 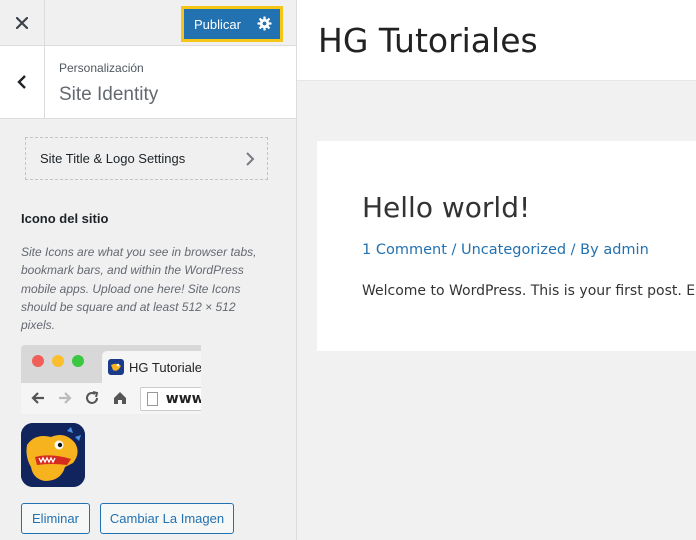 I want to click on logo-settings-label: Site Title & Logo Settings, so click(x=113, y=158).